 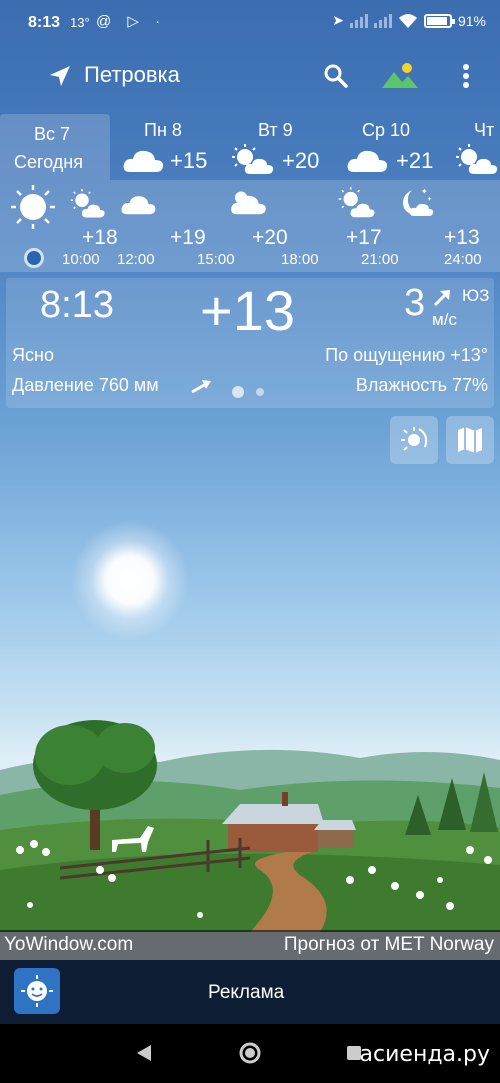 I want to click on pressure: Давление 760 мм, so click(x=85, y=385).